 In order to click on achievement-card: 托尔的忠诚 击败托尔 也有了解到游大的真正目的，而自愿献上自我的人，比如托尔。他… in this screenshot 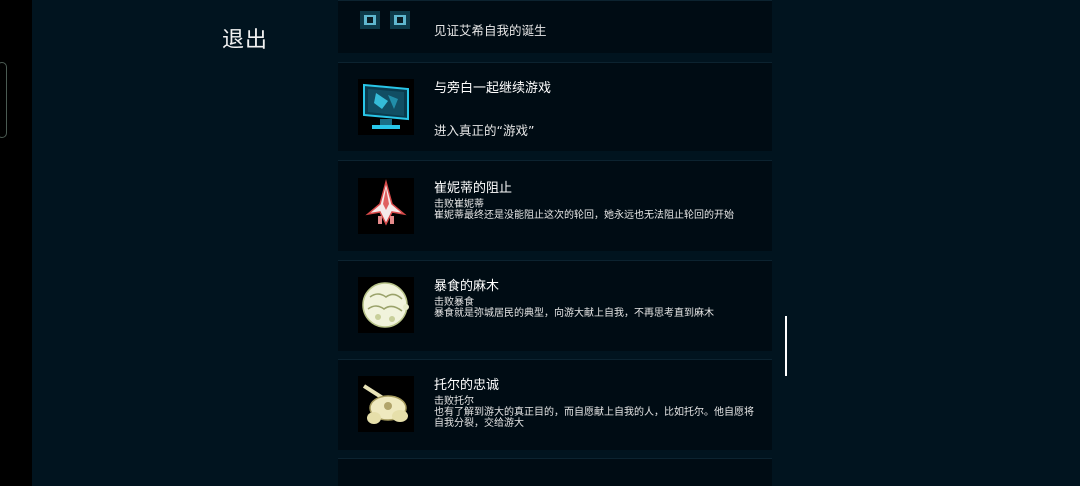, I will do `click(555, 404)`.